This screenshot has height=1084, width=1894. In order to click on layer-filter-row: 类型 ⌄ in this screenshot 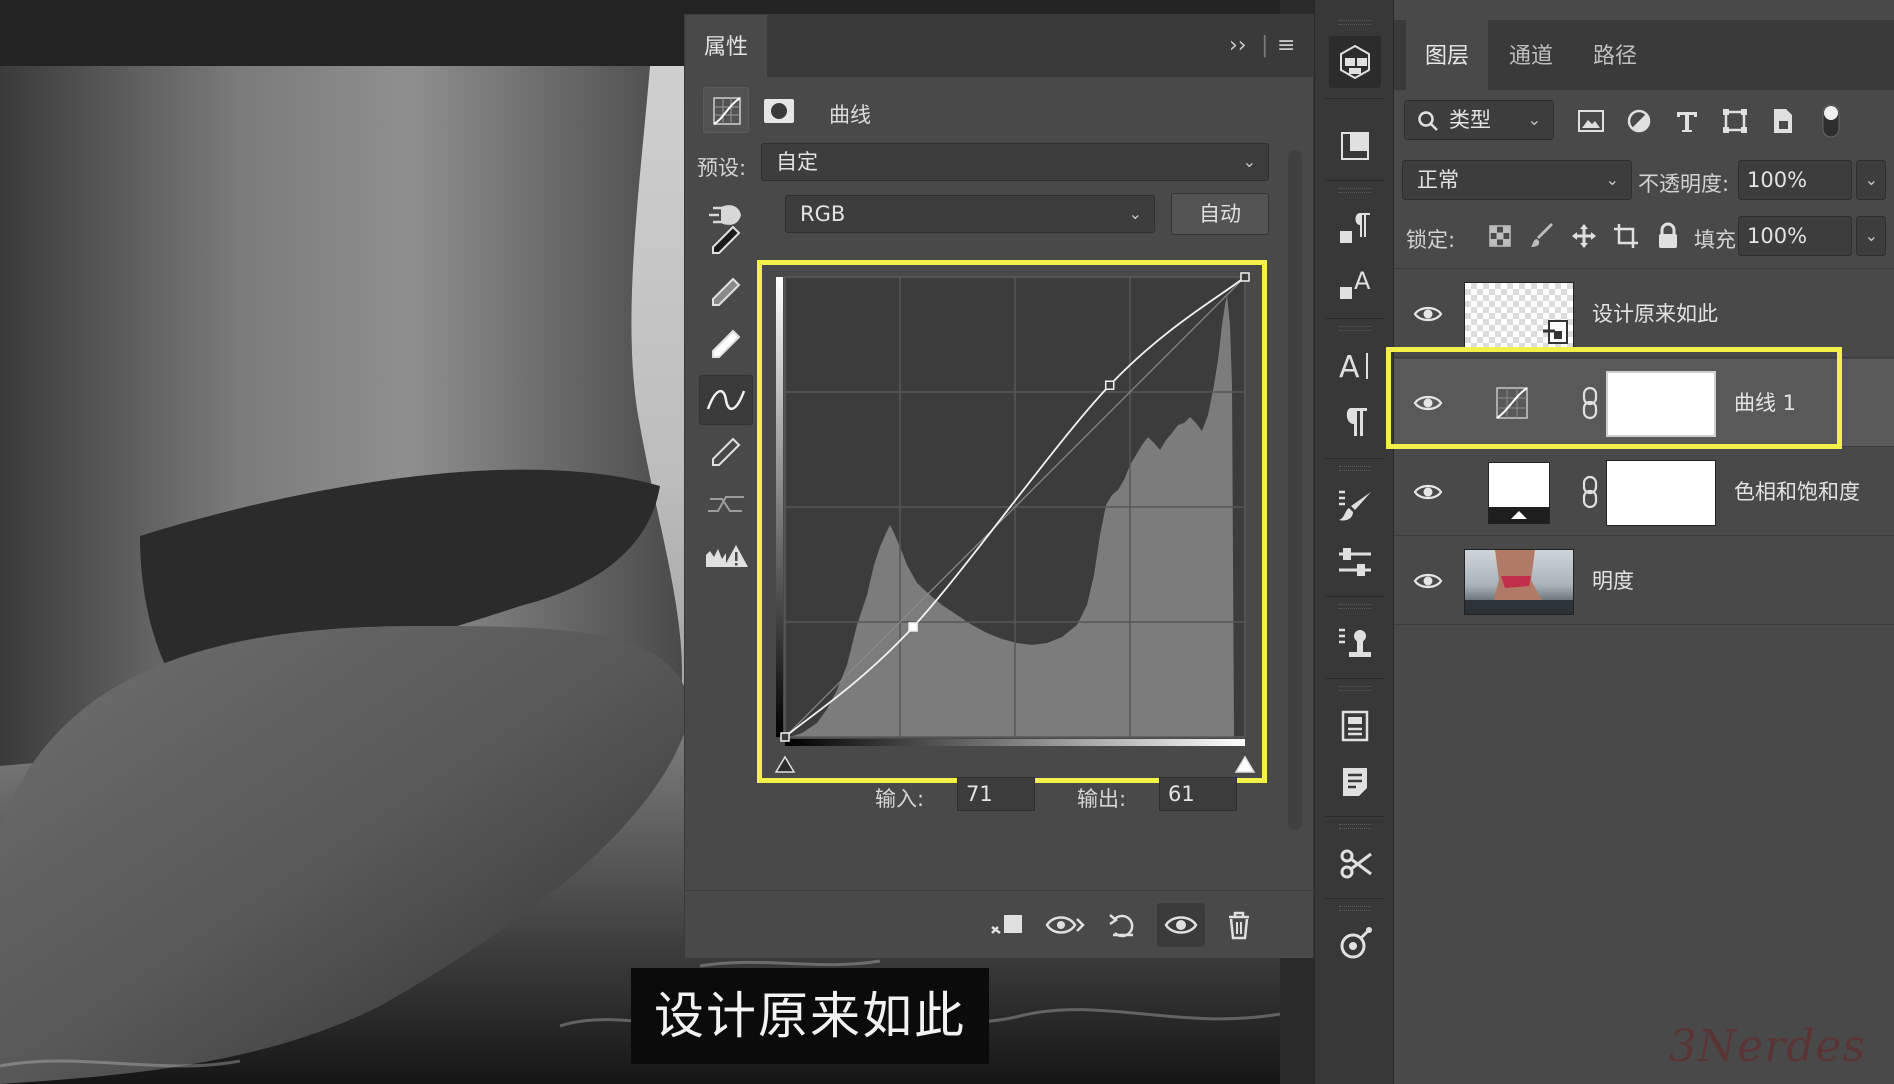, I will do `click(1644, 122)`.